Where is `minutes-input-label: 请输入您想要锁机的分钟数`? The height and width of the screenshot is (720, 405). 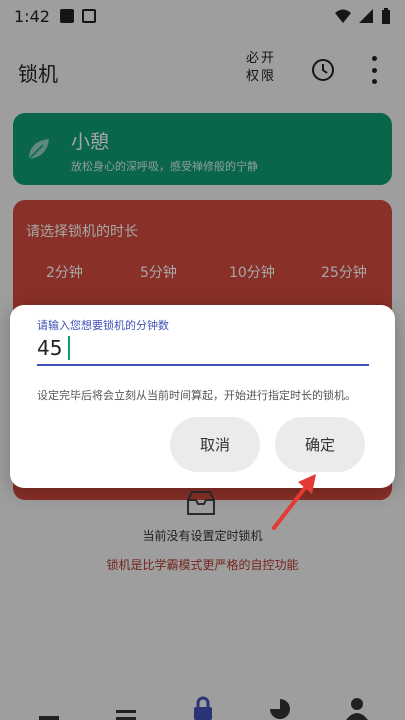 minutes-input-label: 请输入您想要锁机的分钟数 is located at coordinates (103, 325).